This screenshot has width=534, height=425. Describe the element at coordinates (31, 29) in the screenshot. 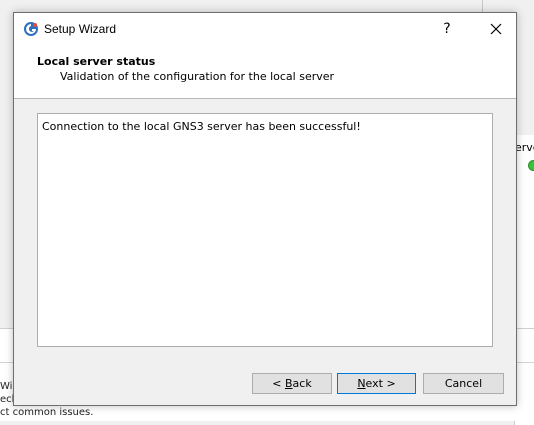

I see `gns3-app-icon` at that location.